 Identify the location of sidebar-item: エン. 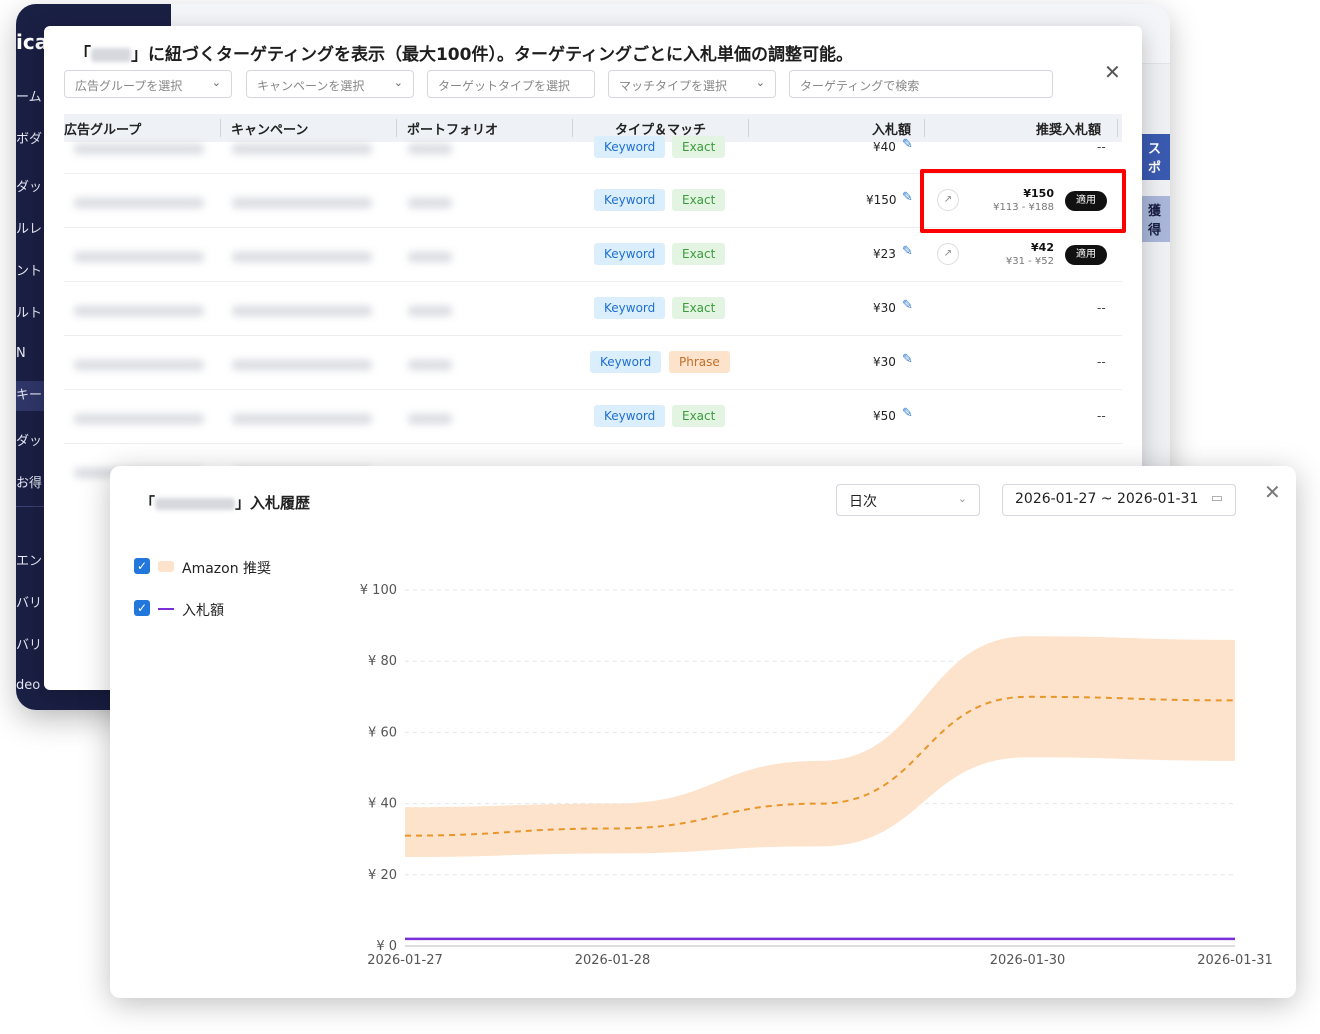
(29, 559).